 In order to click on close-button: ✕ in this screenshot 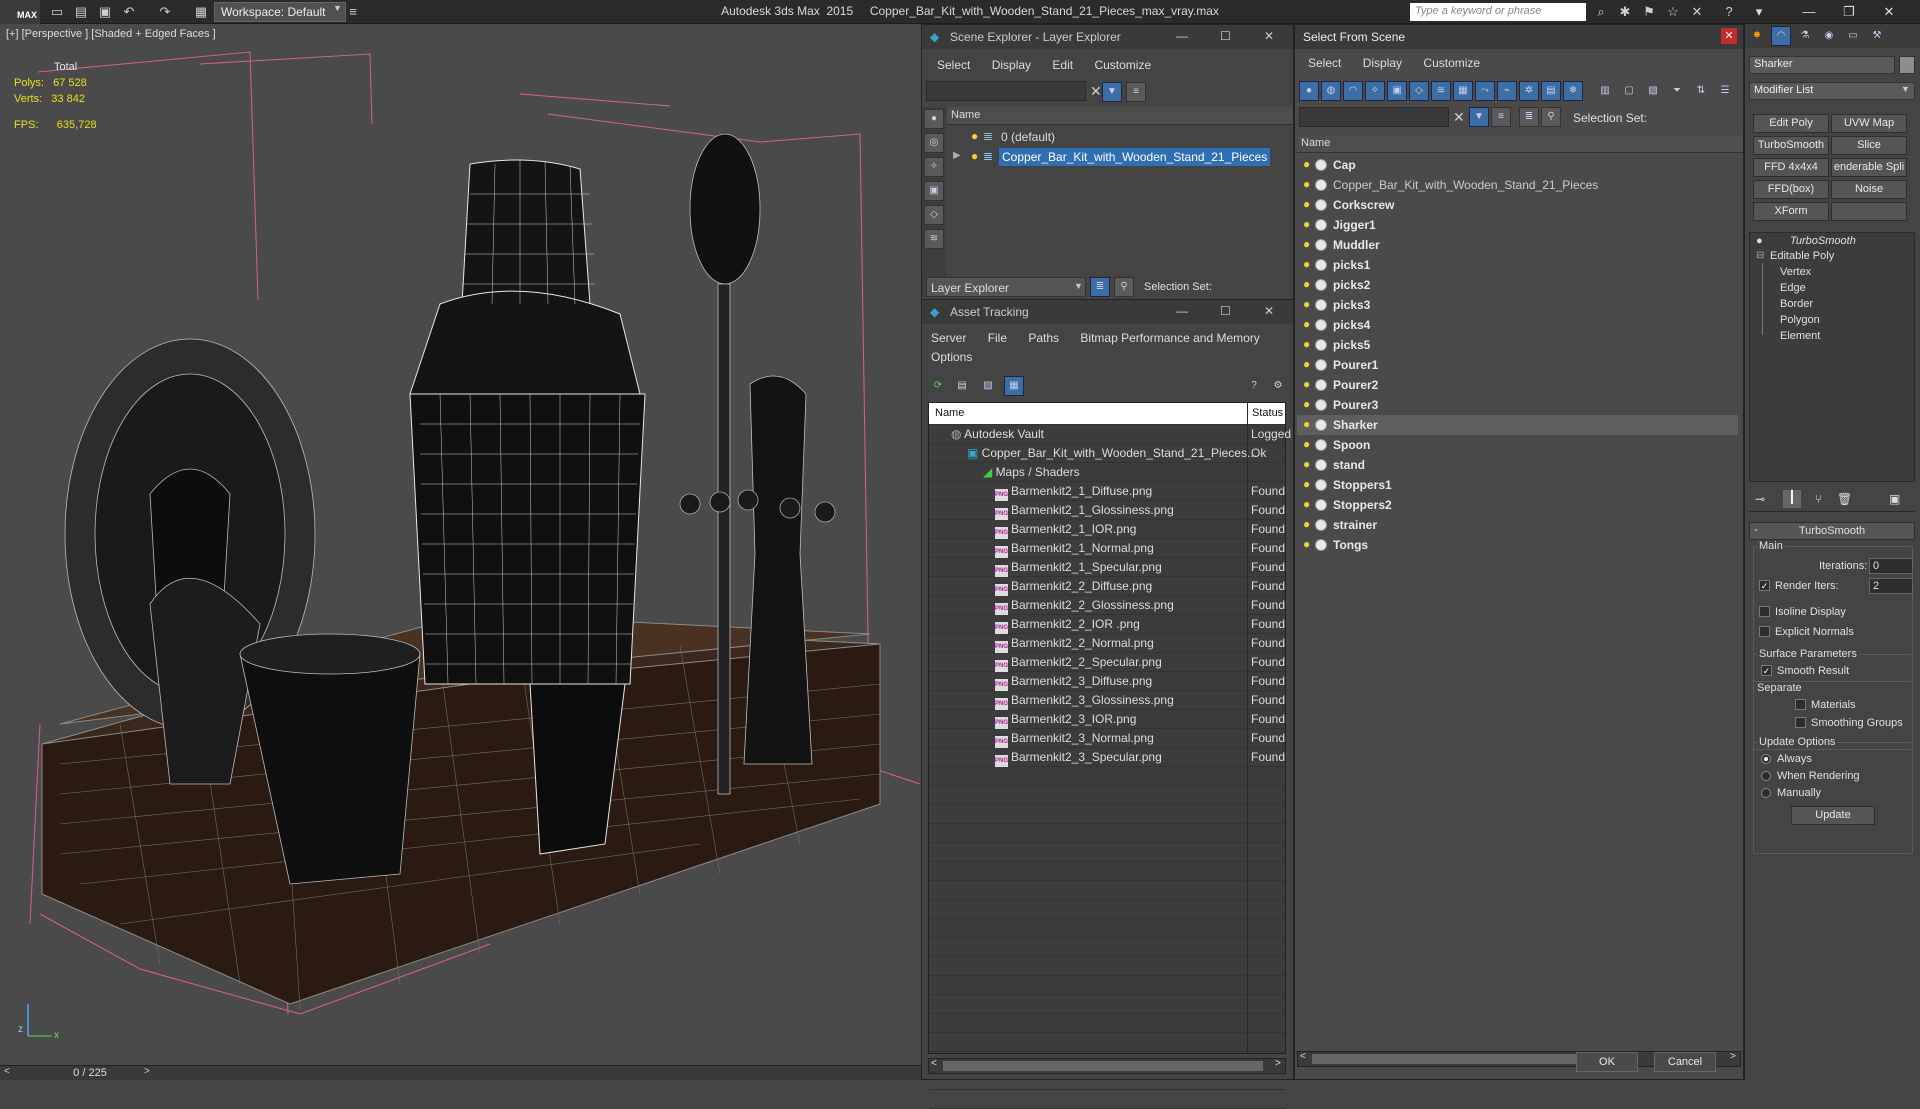, I will do `click(1889, 12)`.